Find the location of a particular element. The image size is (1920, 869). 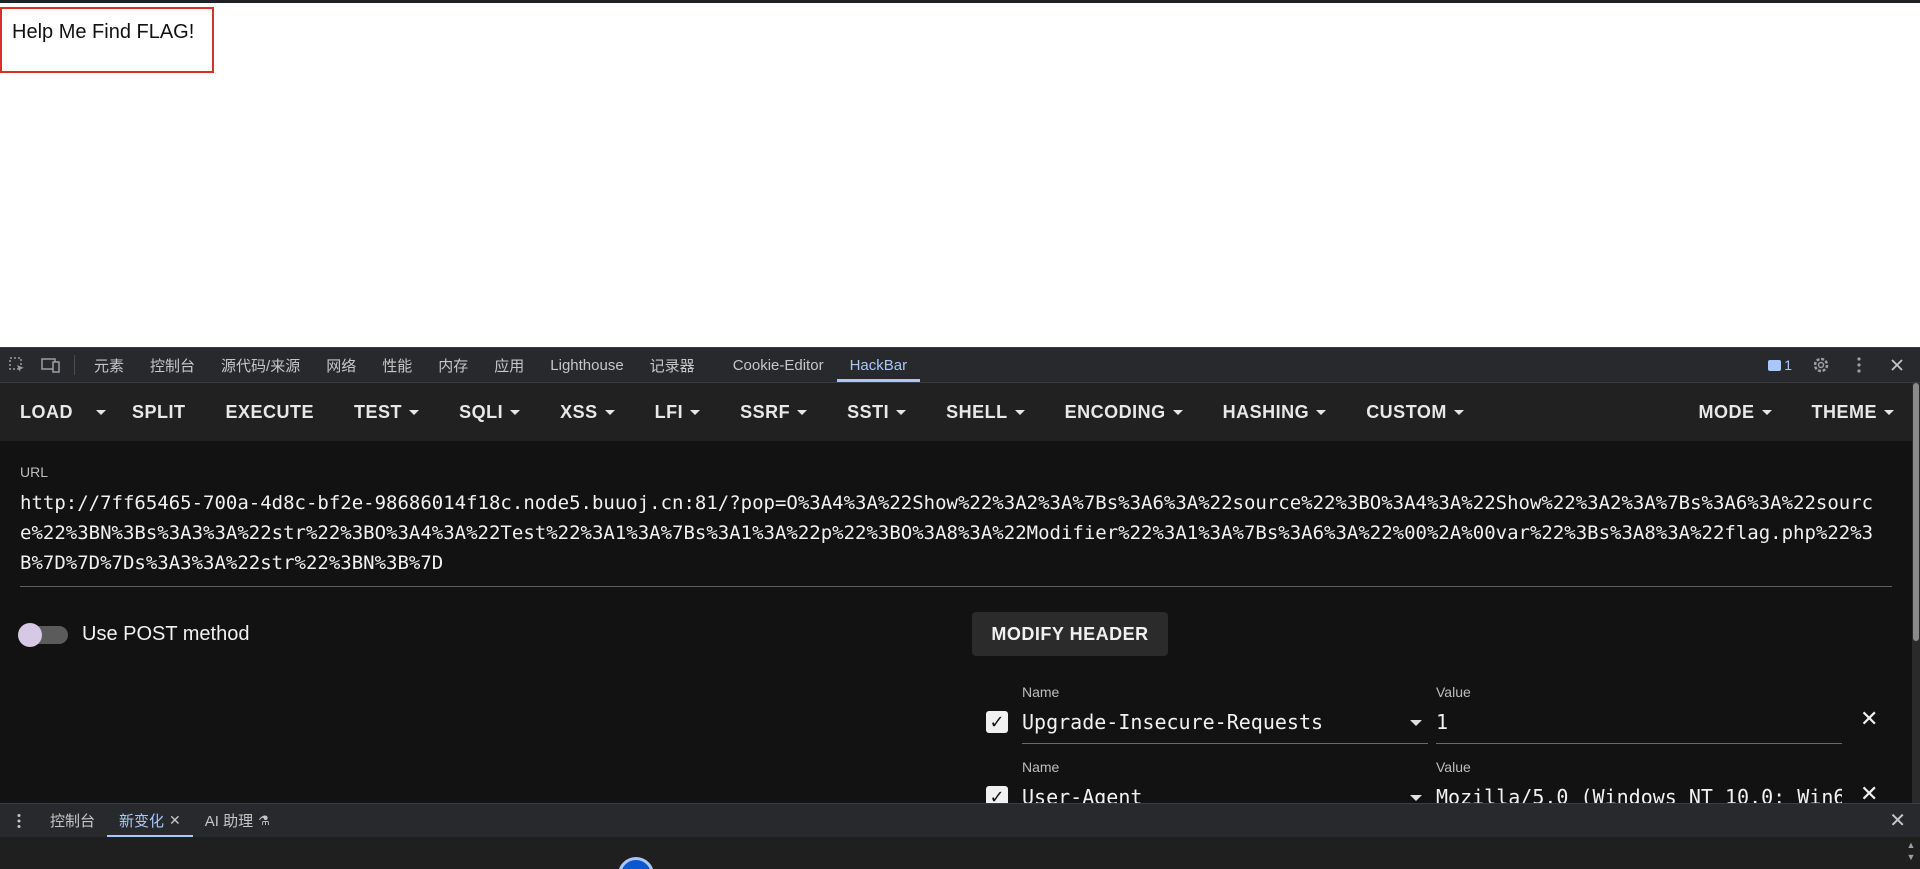

url-label: URL is located at coordinates (34, 472).